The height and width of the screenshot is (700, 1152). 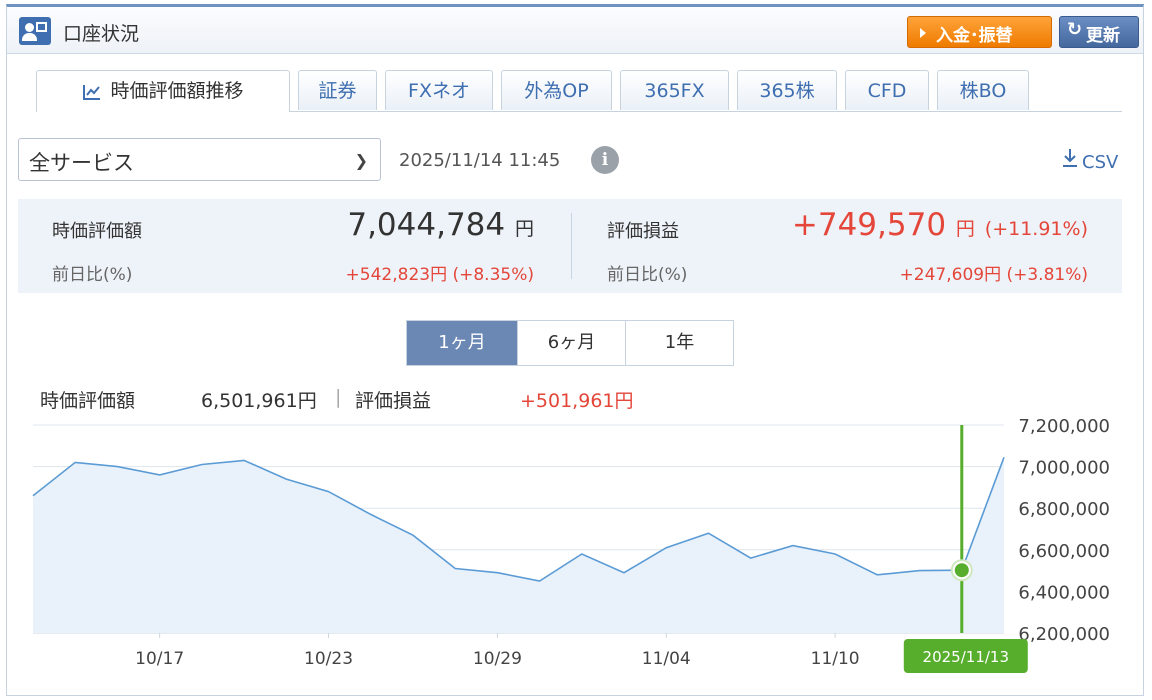 What do you see at coordinates (1064, 634) in the screenshot?
I see `y-tick-label: 6,200,000` at bounding box center [1064, 634].